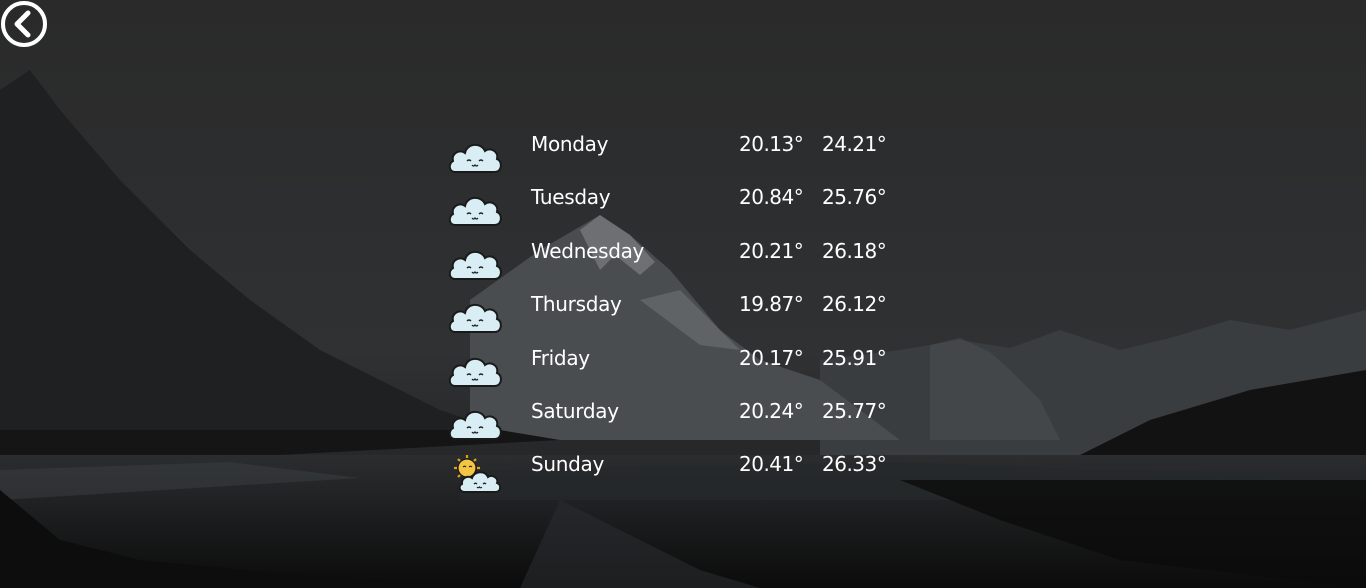 The image size is (1366, 588). Describe the element at coordinates (771, 197) in the screenshot. I see `min-temperature: 20.84°` at that location.